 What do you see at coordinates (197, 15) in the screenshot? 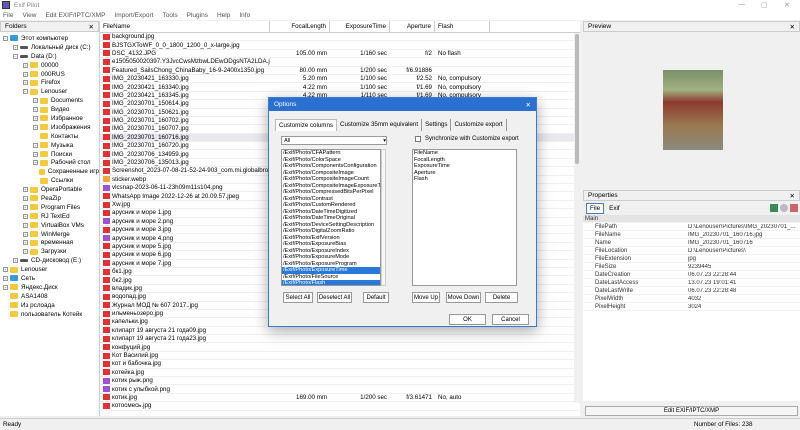
I see `menu-plugins: Plugins` at bounding box center [197, 15].